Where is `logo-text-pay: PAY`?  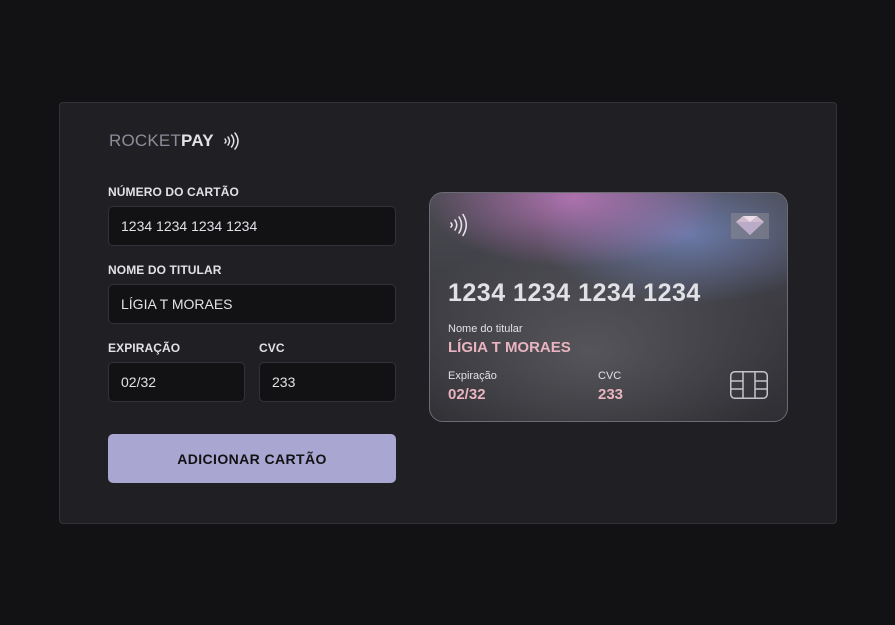 logo-text-pay: PAY is located at coordinates (197, 140).